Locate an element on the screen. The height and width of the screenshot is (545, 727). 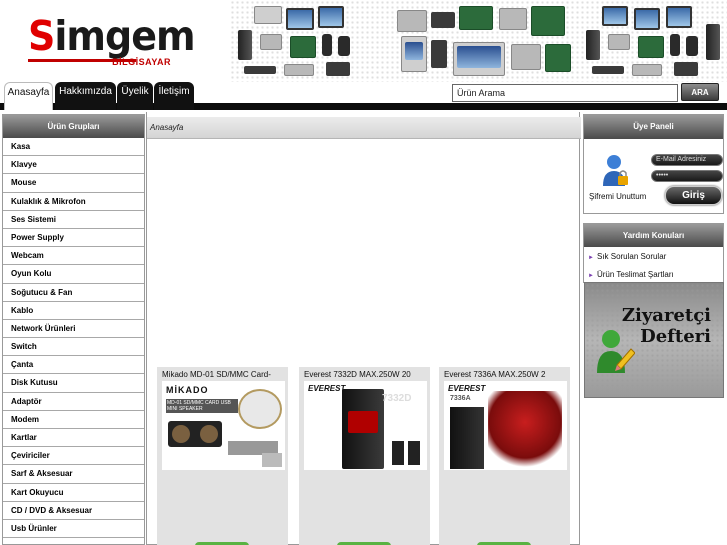
product-image-model: 7332D is located at coordinates (397, 398).